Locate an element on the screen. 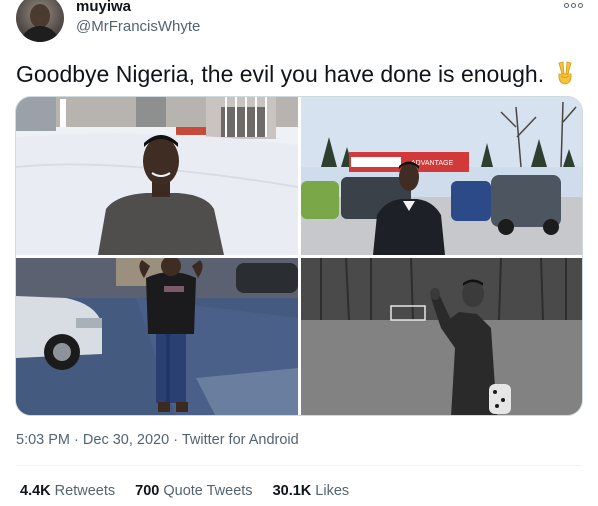 The width and height of the screenshot is (598, 506). retweets-label: Retweets is located at coordinates (85, 491).